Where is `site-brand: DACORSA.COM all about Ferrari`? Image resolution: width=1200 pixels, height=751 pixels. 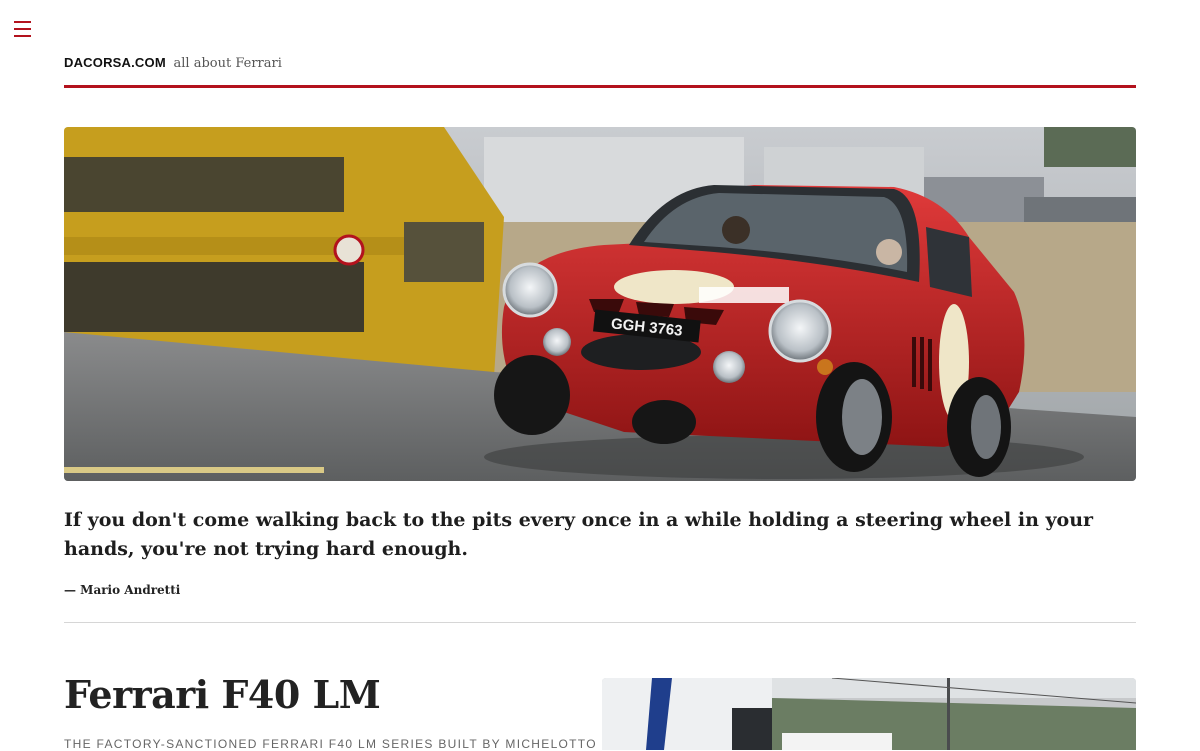
site-brand: DACORSA.COM all about Ferrari is located at coordinates (173, 63).